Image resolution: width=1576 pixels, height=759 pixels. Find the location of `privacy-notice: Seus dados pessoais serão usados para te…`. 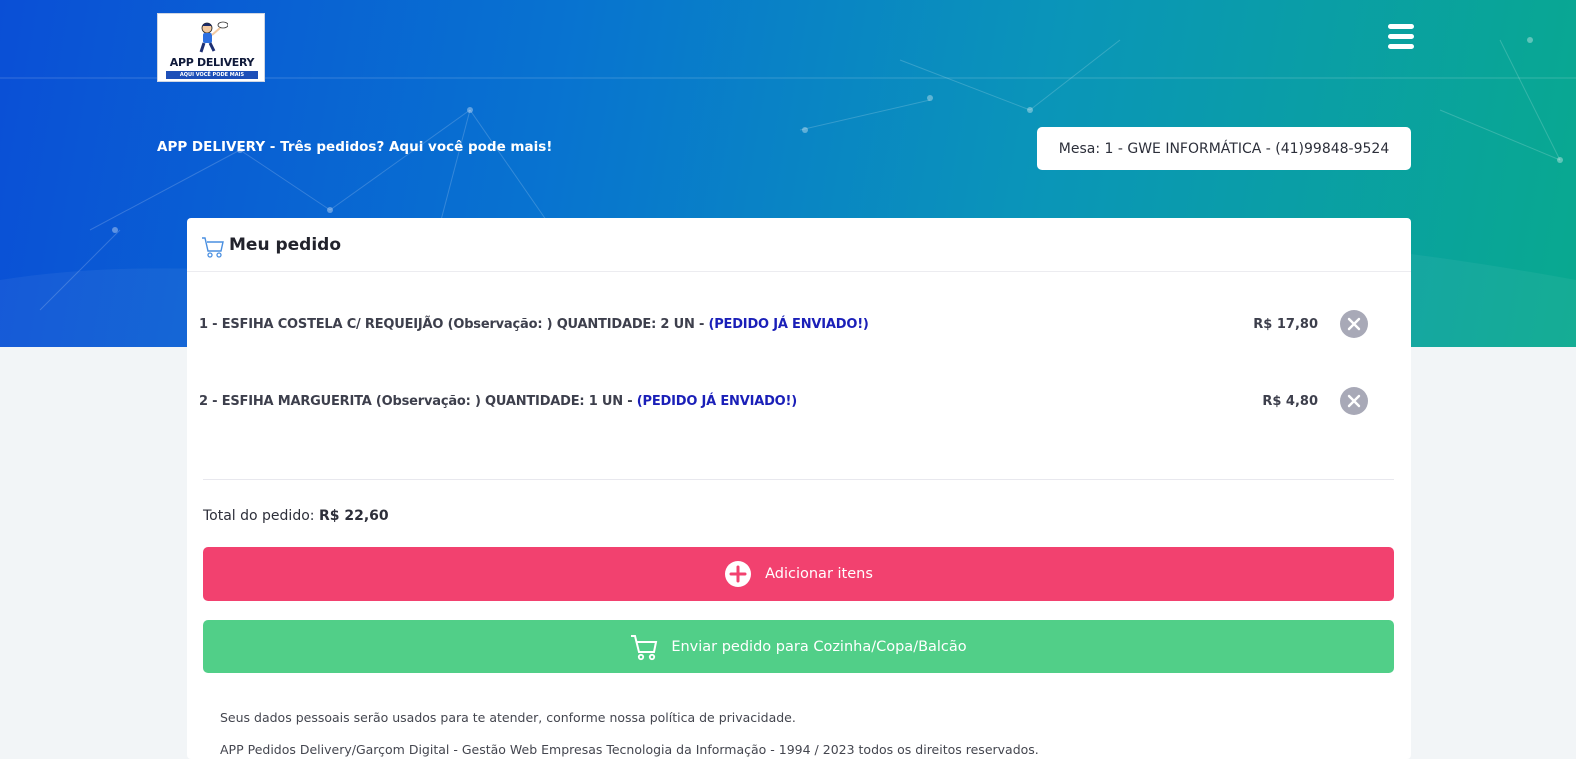

privacy-notice: Seus dados pessoais serão usados para te… is located at coordinates (508, 717).